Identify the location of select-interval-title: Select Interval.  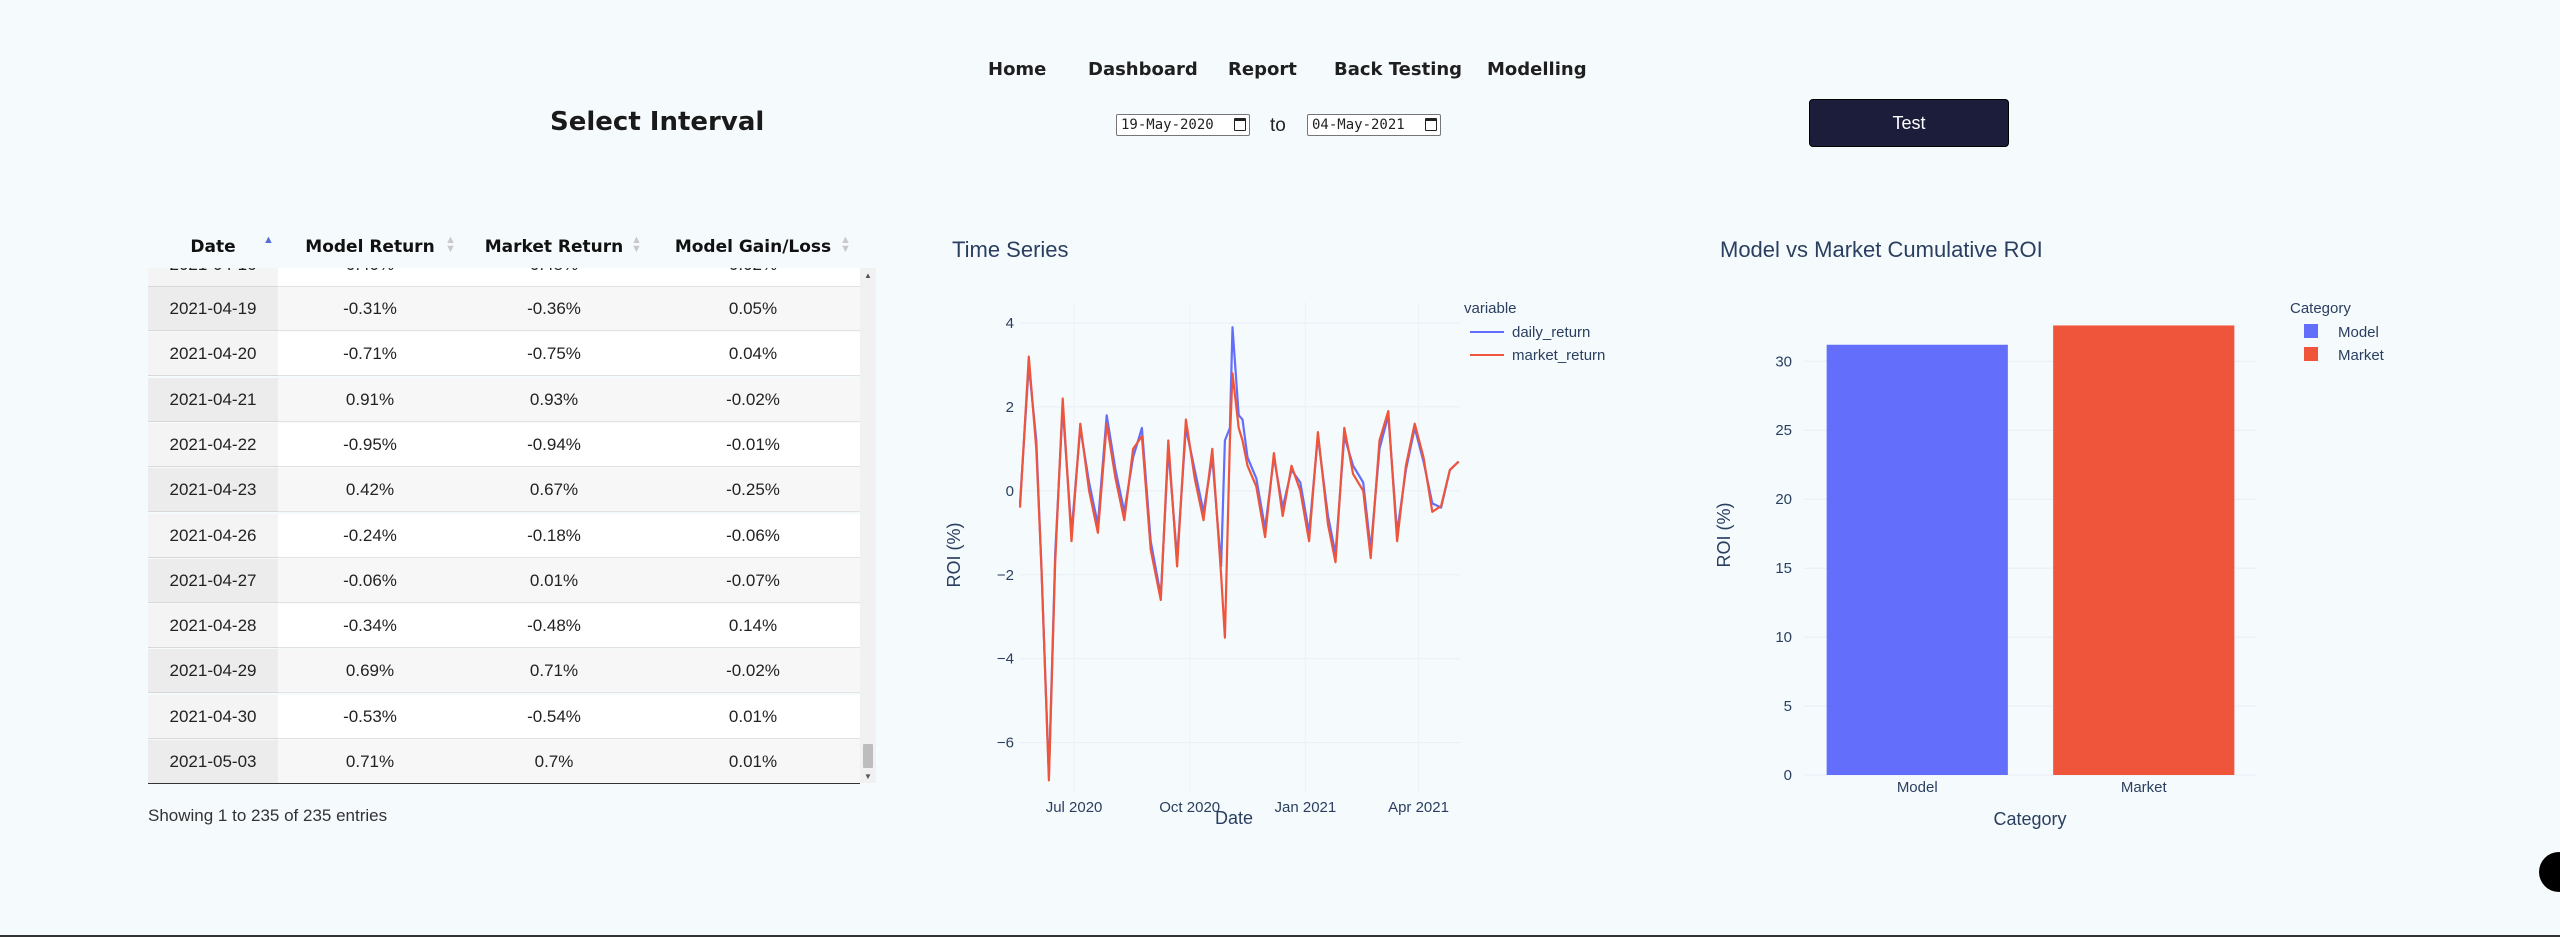
(657, 122).